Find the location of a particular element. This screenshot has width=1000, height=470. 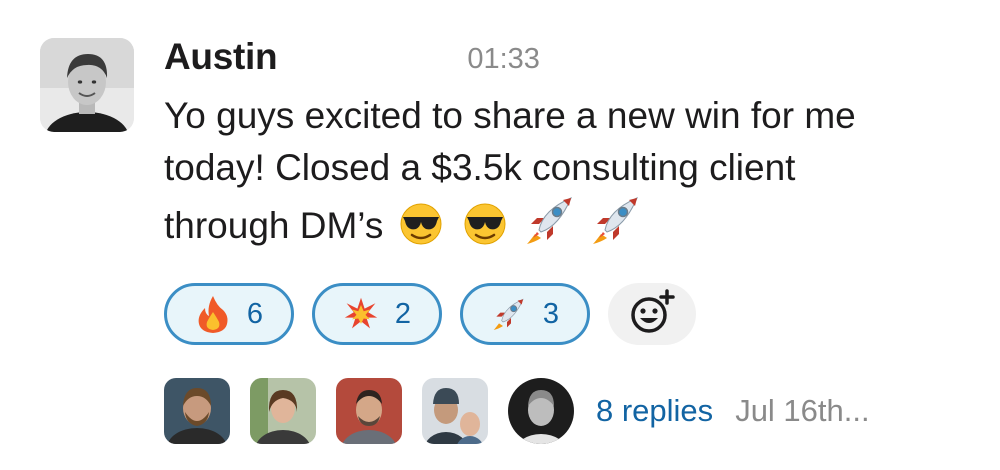

message-timestamp: 01:33 is located at coordinates (503, 59).